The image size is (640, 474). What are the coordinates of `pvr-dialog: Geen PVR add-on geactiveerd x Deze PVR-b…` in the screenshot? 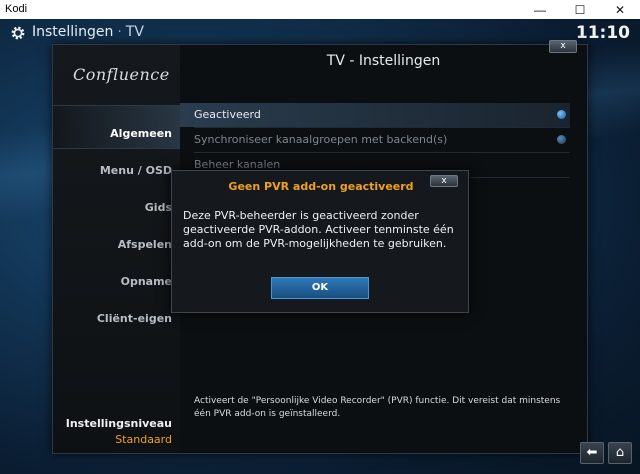 It's located at (320, 241).